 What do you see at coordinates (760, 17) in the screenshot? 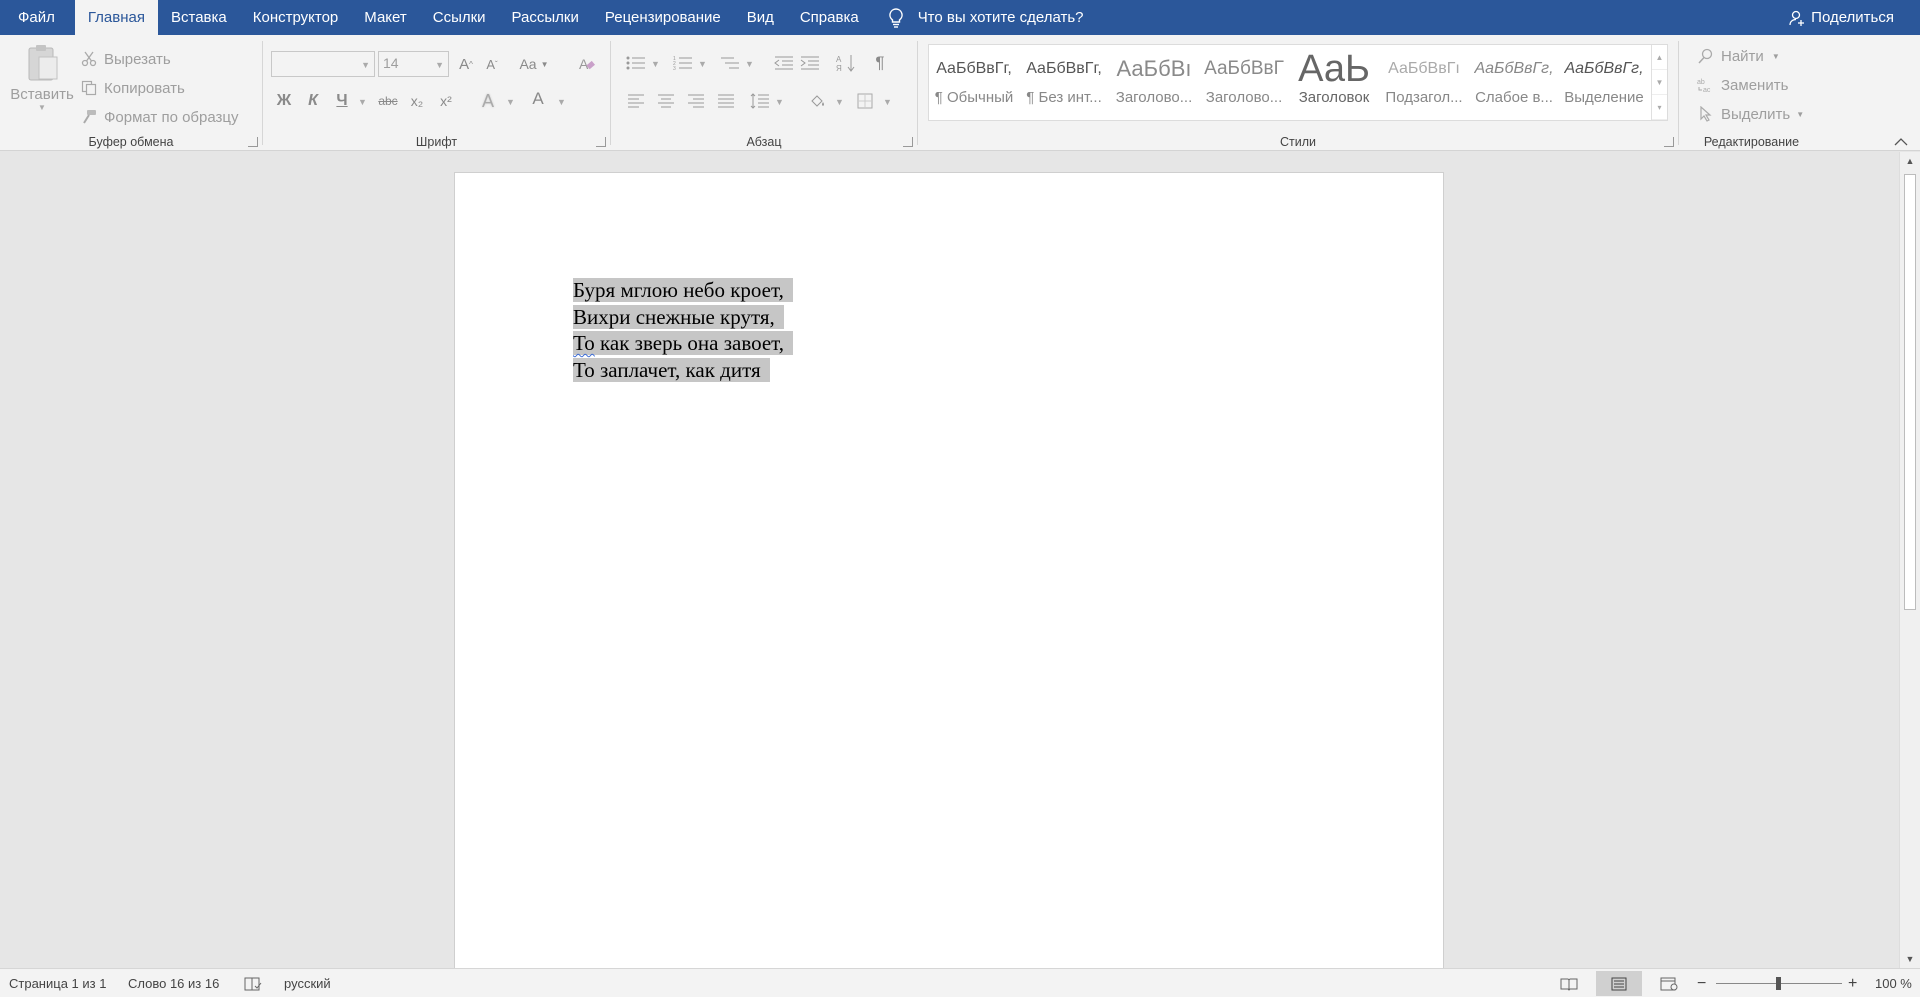
I see `tab-view: Вид` at bounding box center [760, 17].